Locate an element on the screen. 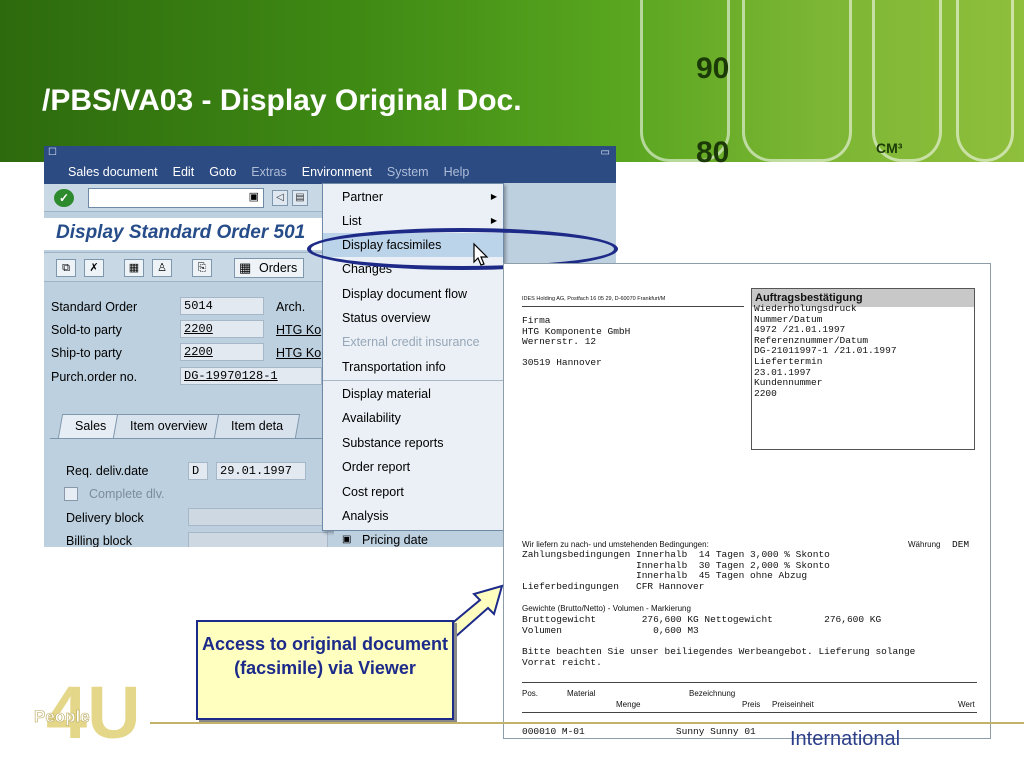 Image resolution: width=1024 pixels, height=768 pixels. col-pos: Pos. is located at coordinates (530, 693).